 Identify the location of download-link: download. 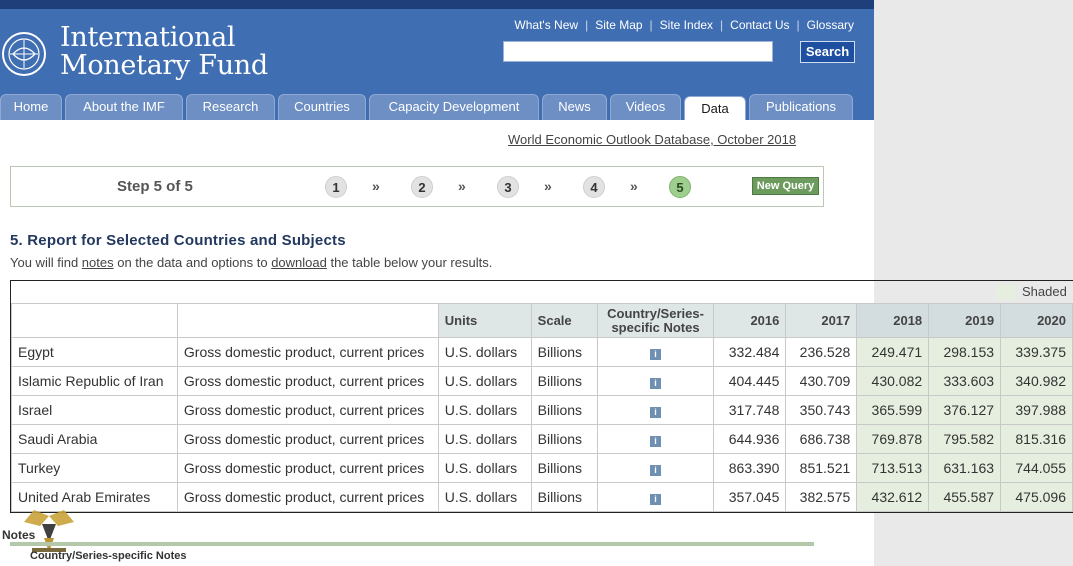
(299, 262).